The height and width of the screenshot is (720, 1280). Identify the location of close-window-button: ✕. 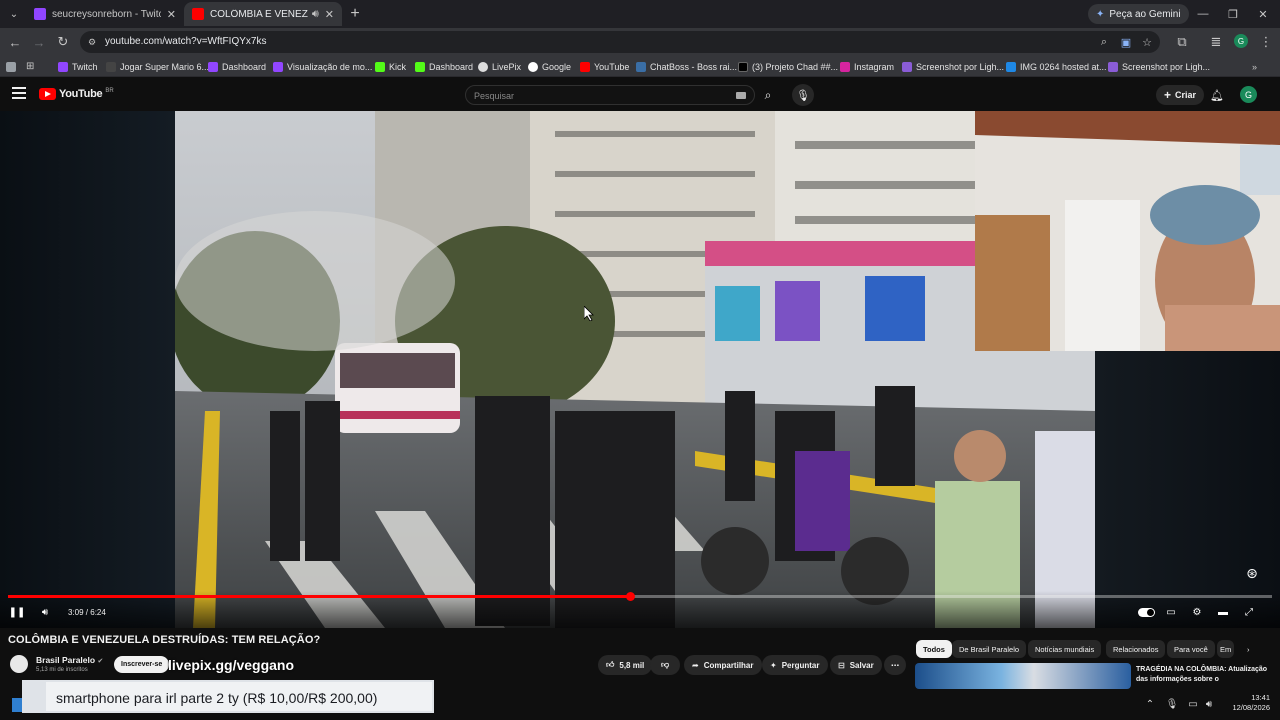
(1263, 14).